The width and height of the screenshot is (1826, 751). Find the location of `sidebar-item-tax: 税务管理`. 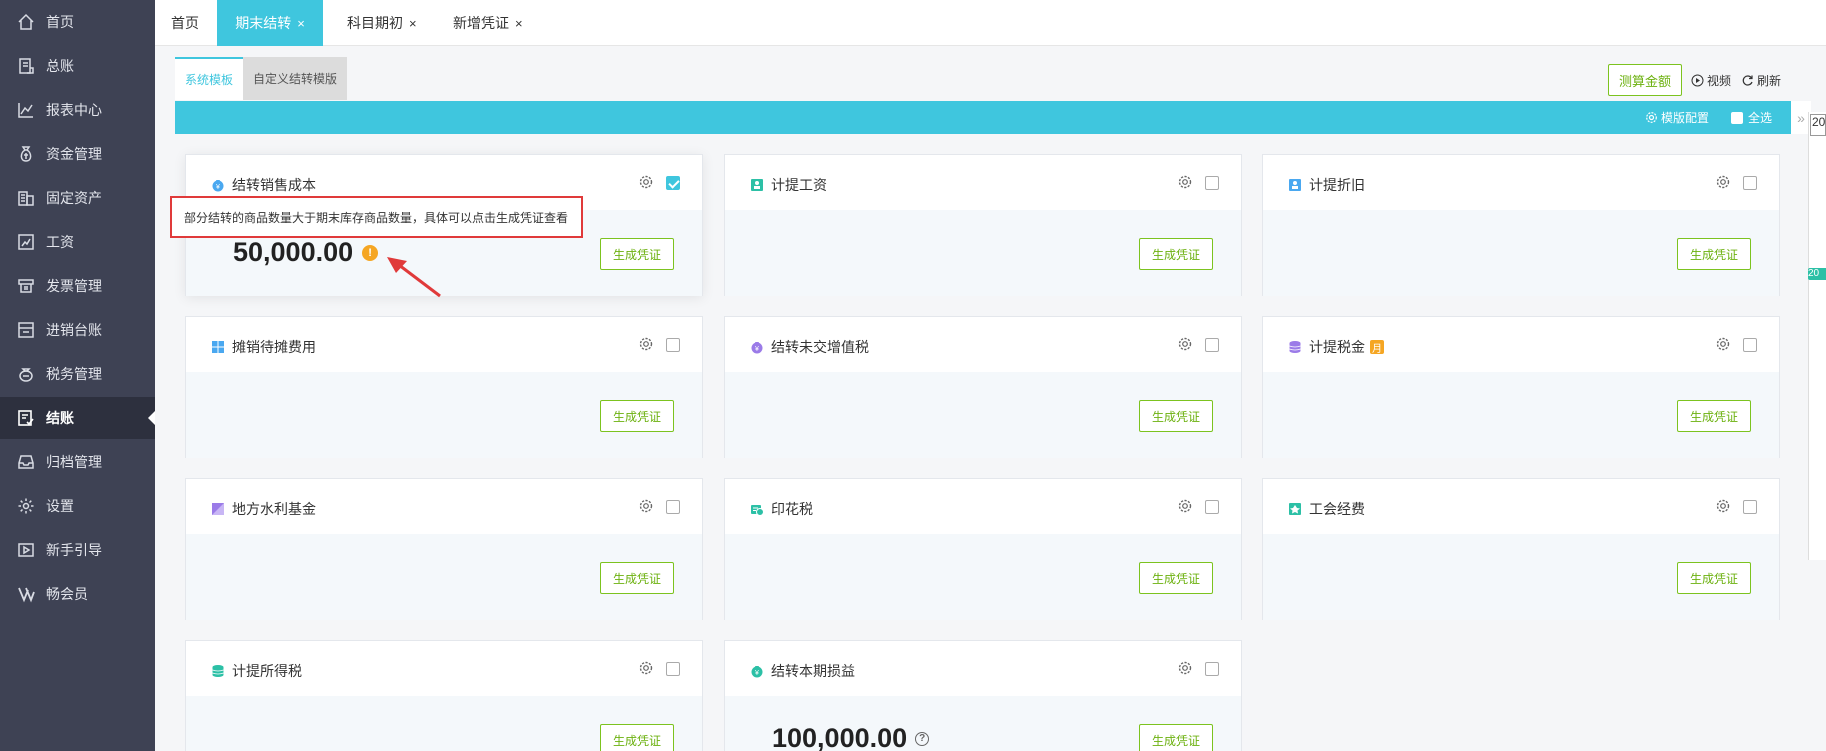

sidebar-item-tax: 税务管理 is located at coordinates (77, 374).